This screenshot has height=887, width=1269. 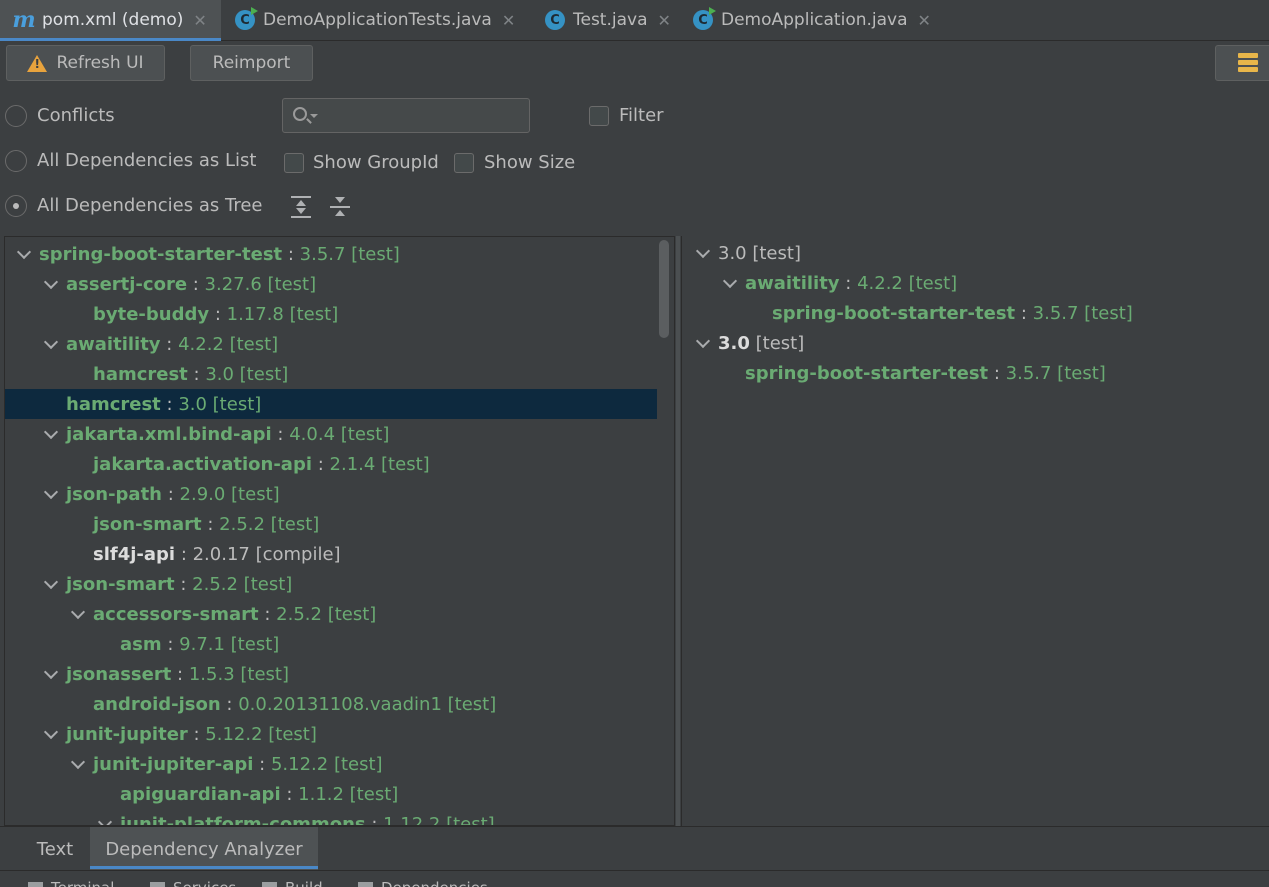 What do you see at coordinates (530, 162) in the screenshot?
I see `show-size-label: Show Size` at bounding box center [530, 162].